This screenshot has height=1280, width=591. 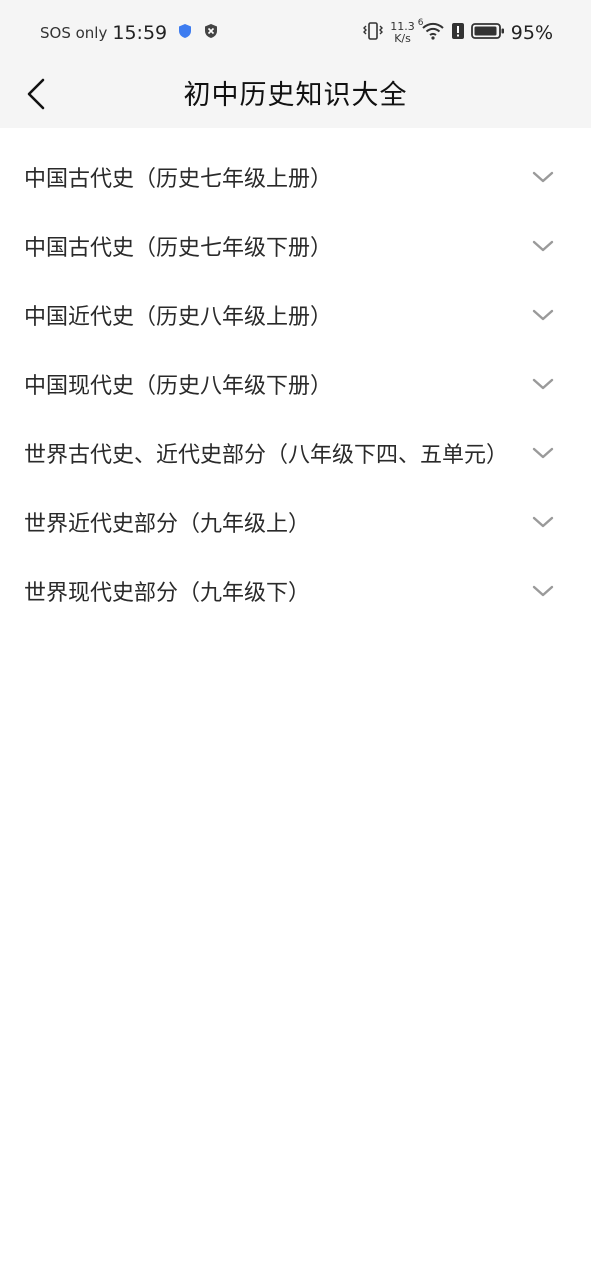 I want to click on page-title: 初中历史知识大全, so click(x=295, y=95).